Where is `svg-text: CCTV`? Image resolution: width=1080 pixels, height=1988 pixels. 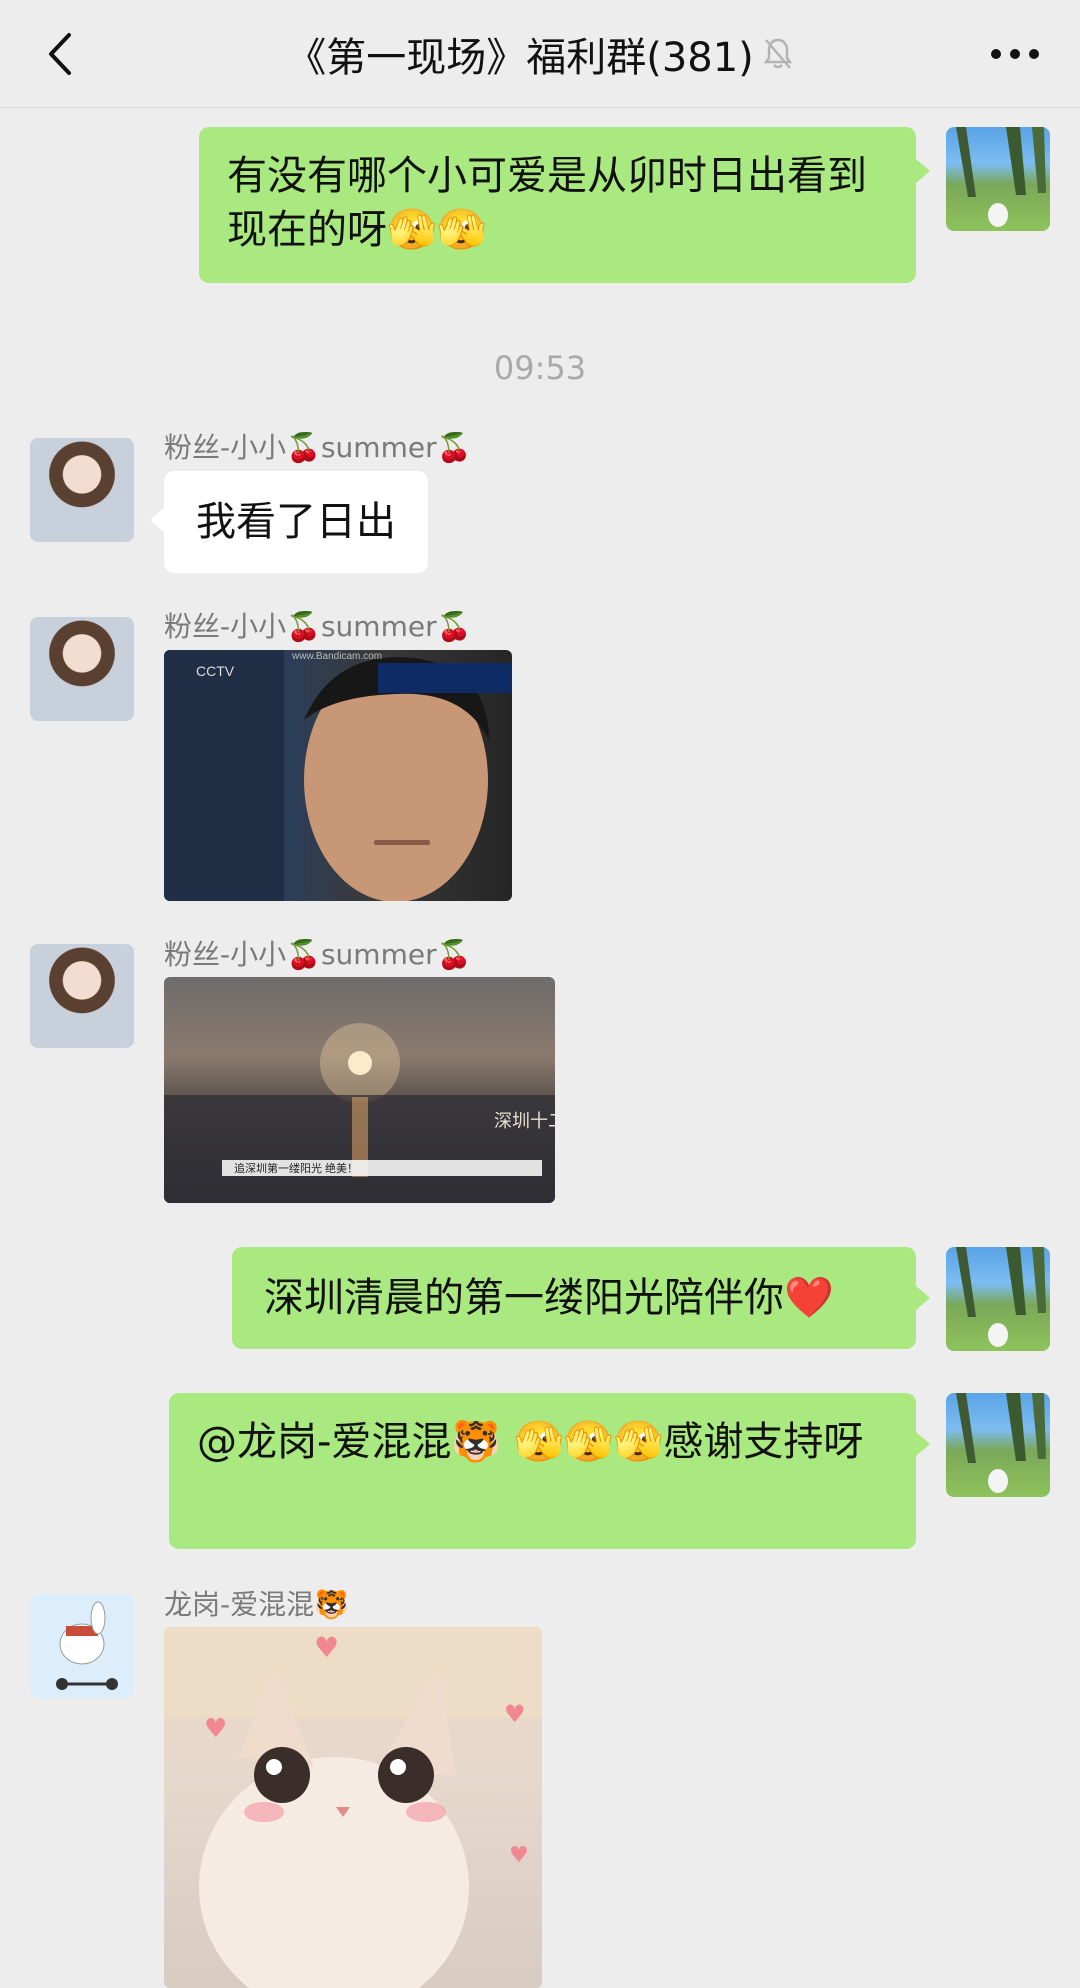
svg-text: CCTV is located at coordinates (215, 671).